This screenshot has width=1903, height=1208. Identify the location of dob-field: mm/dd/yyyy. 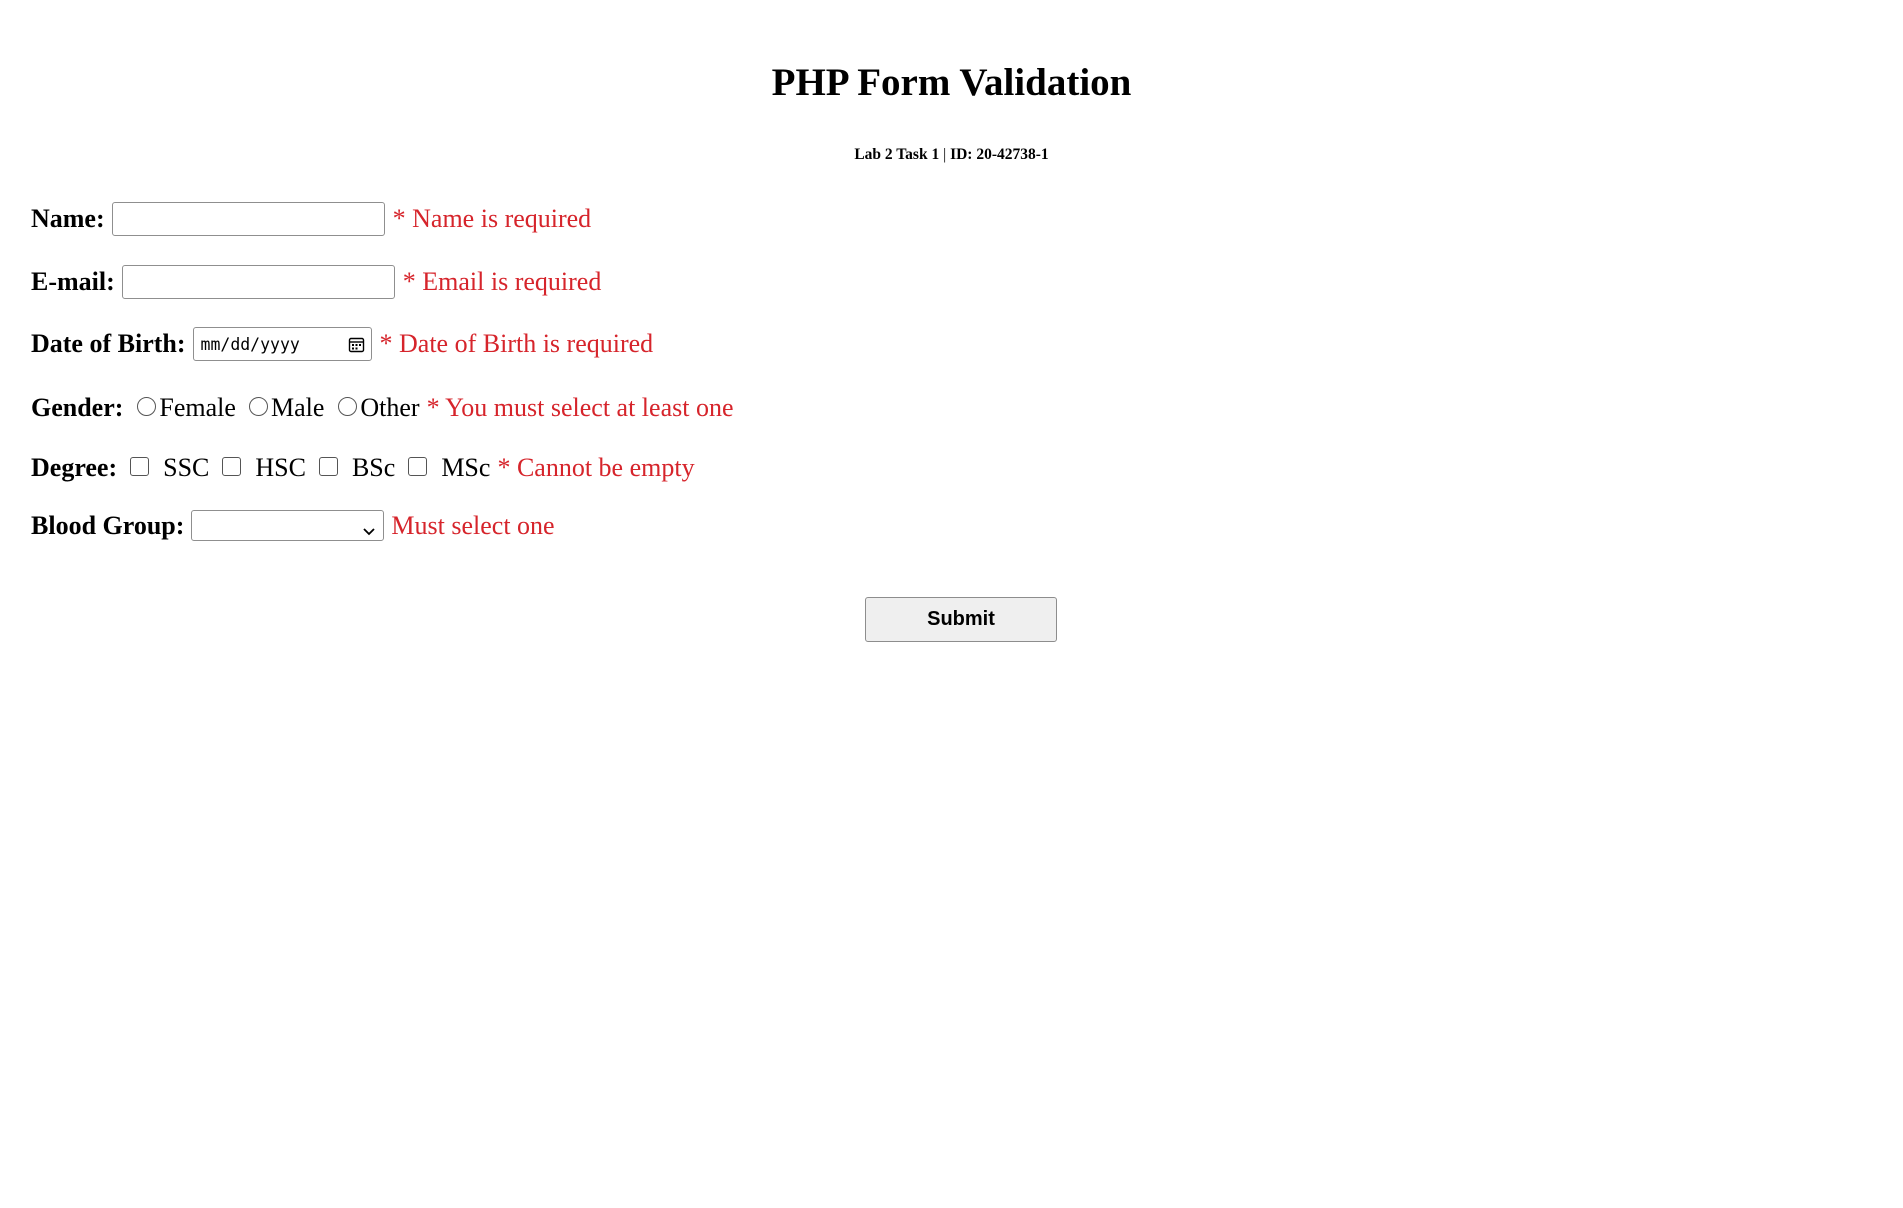
(282, 344).